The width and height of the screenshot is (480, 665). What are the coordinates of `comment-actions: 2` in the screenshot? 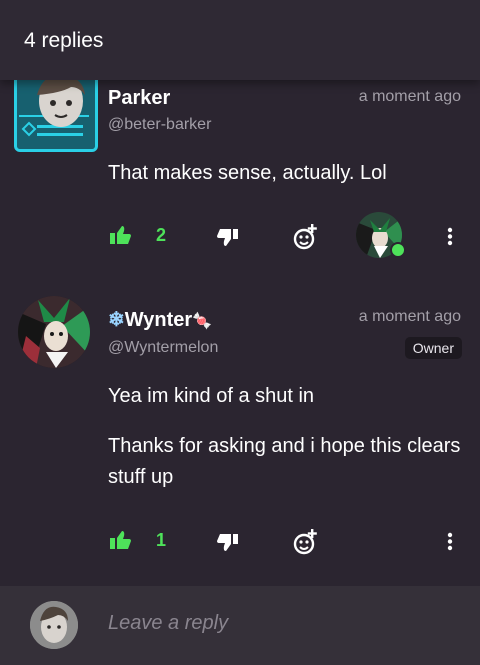 It's located at (240, 235).